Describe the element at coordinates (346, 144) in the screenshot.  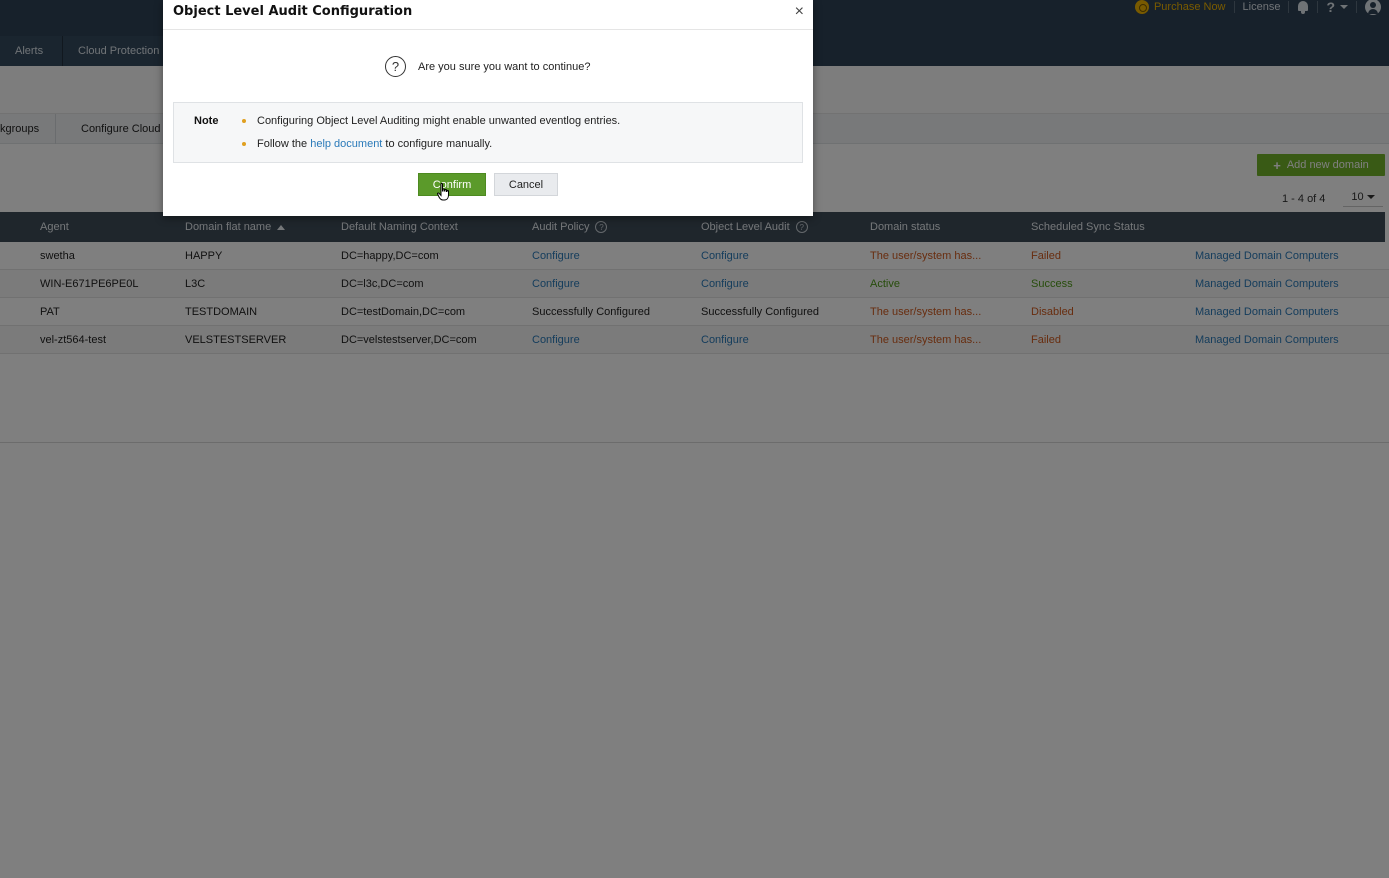
I see `help-document-link: help document` at that location.